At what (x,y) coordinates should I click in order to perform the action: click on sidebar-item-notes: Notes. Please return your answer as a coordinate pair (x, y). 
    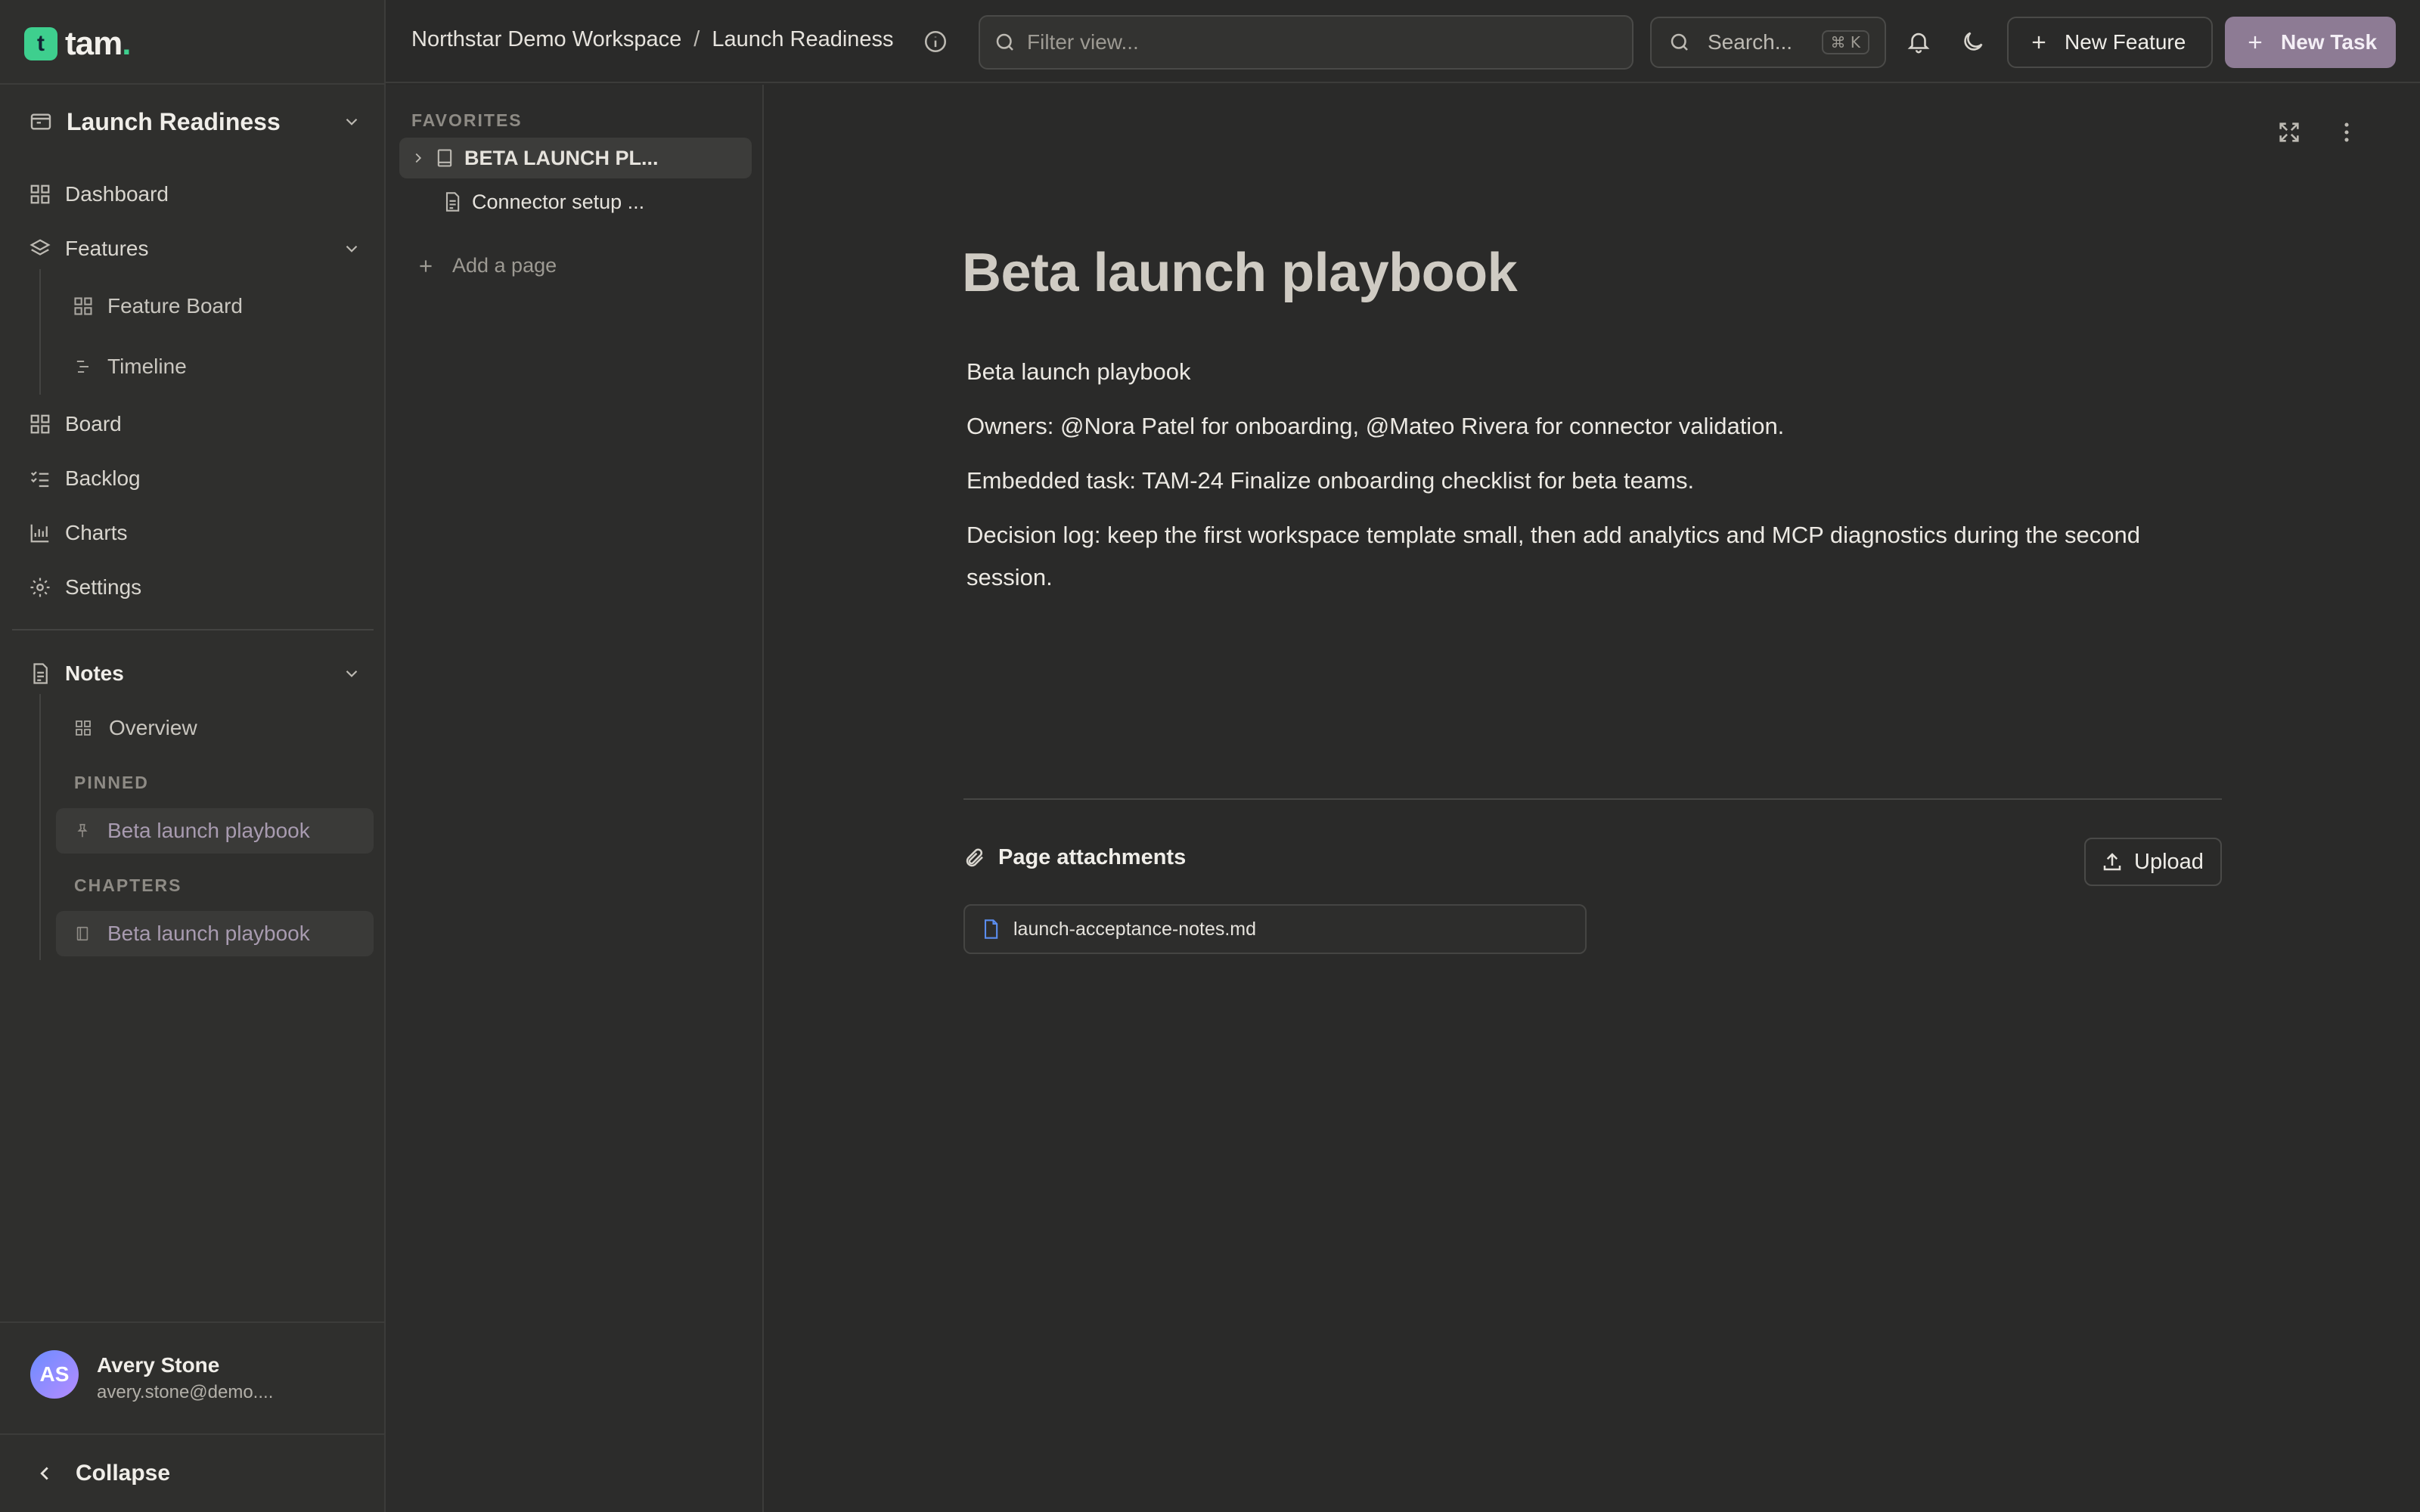
    Looking at the image, I should click on (195, 673).